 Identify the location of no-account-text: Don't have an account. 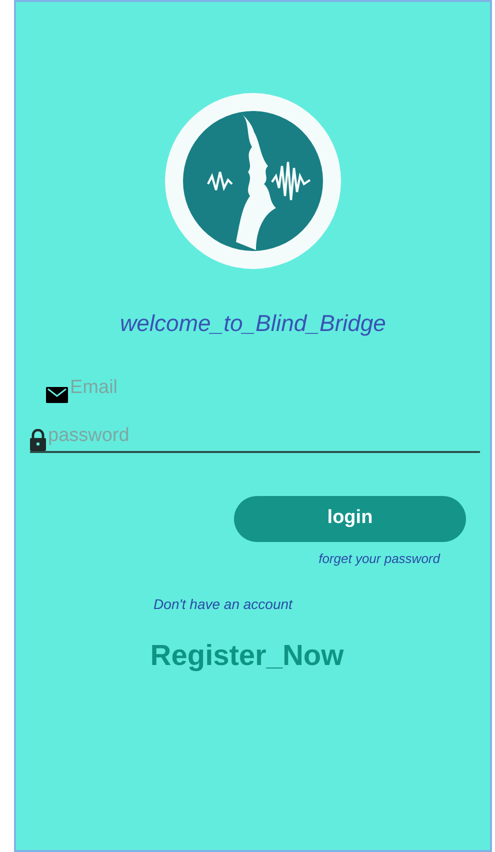
(223, 604).